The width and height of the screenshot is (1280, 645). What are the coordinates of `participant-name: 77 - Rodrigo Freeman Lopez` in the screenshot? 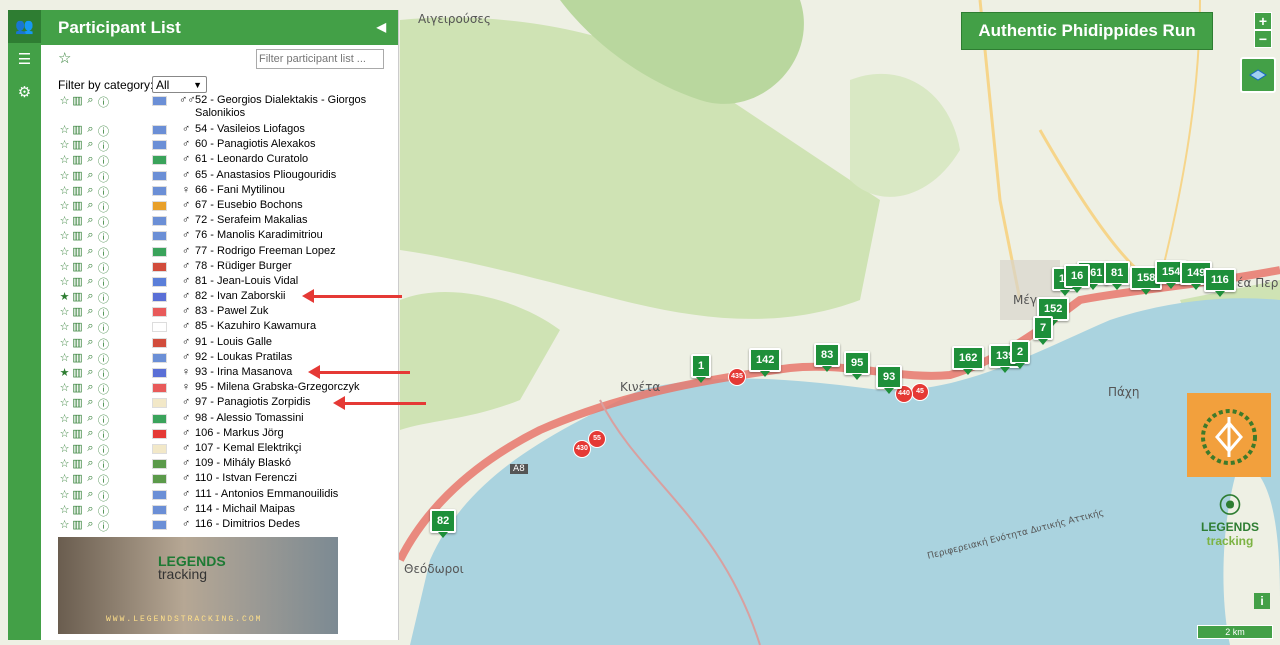 It's located at (285, 251).